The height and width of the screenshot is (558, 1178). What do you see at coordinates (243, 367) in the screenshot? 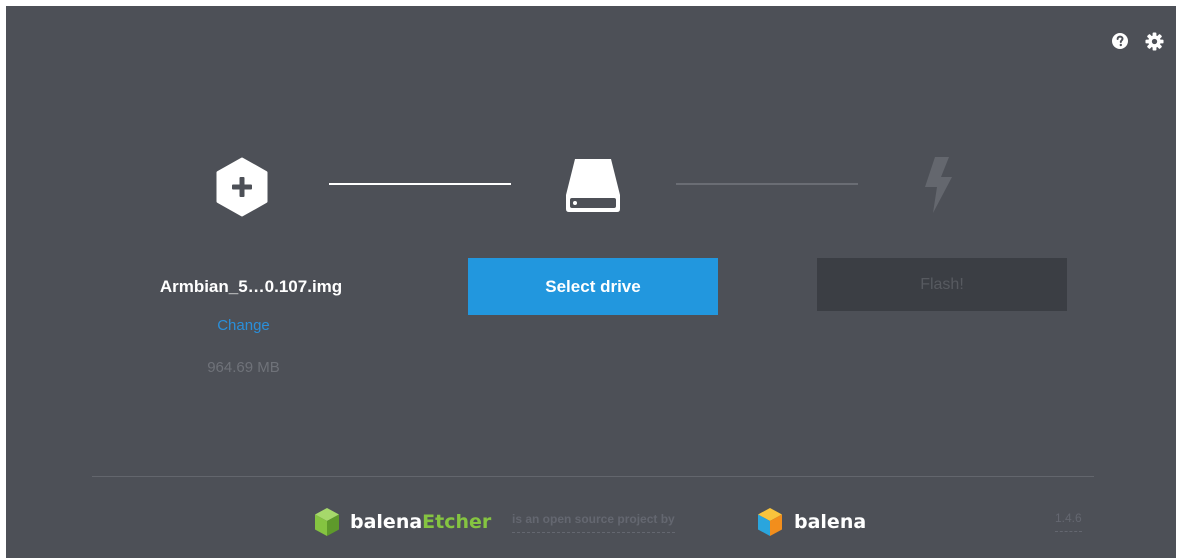
I see `image-file-size: 964.69 MB` at bounding box center [243, 367].